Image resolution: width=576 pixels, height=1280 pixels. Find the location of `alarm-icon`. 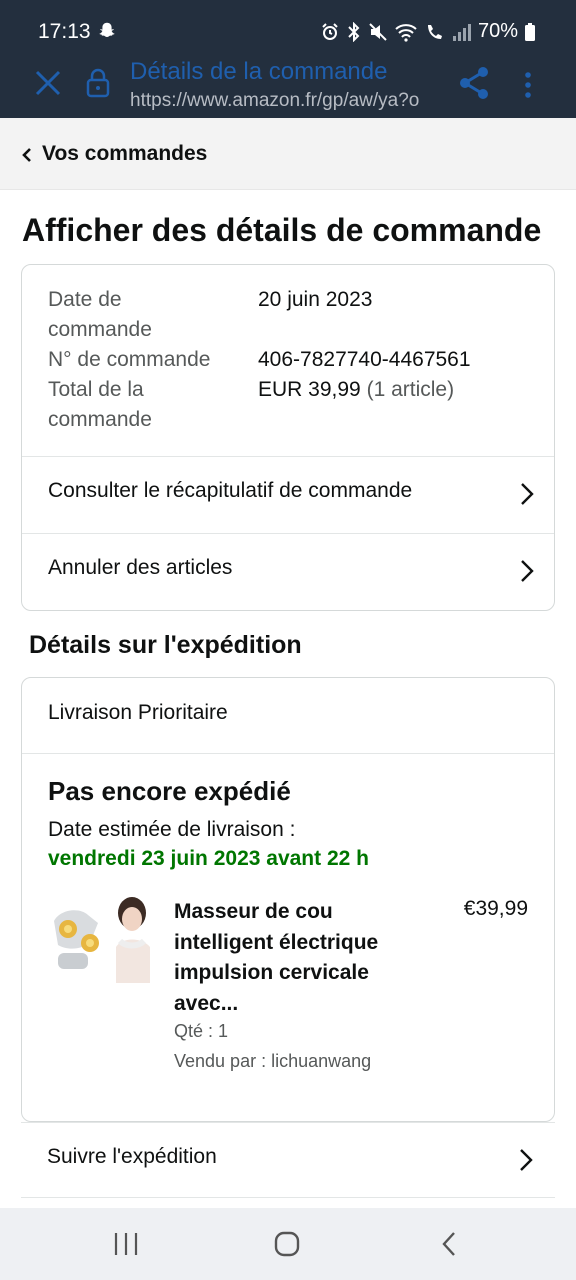

alarm-icon is located at coordinates (330, 31).